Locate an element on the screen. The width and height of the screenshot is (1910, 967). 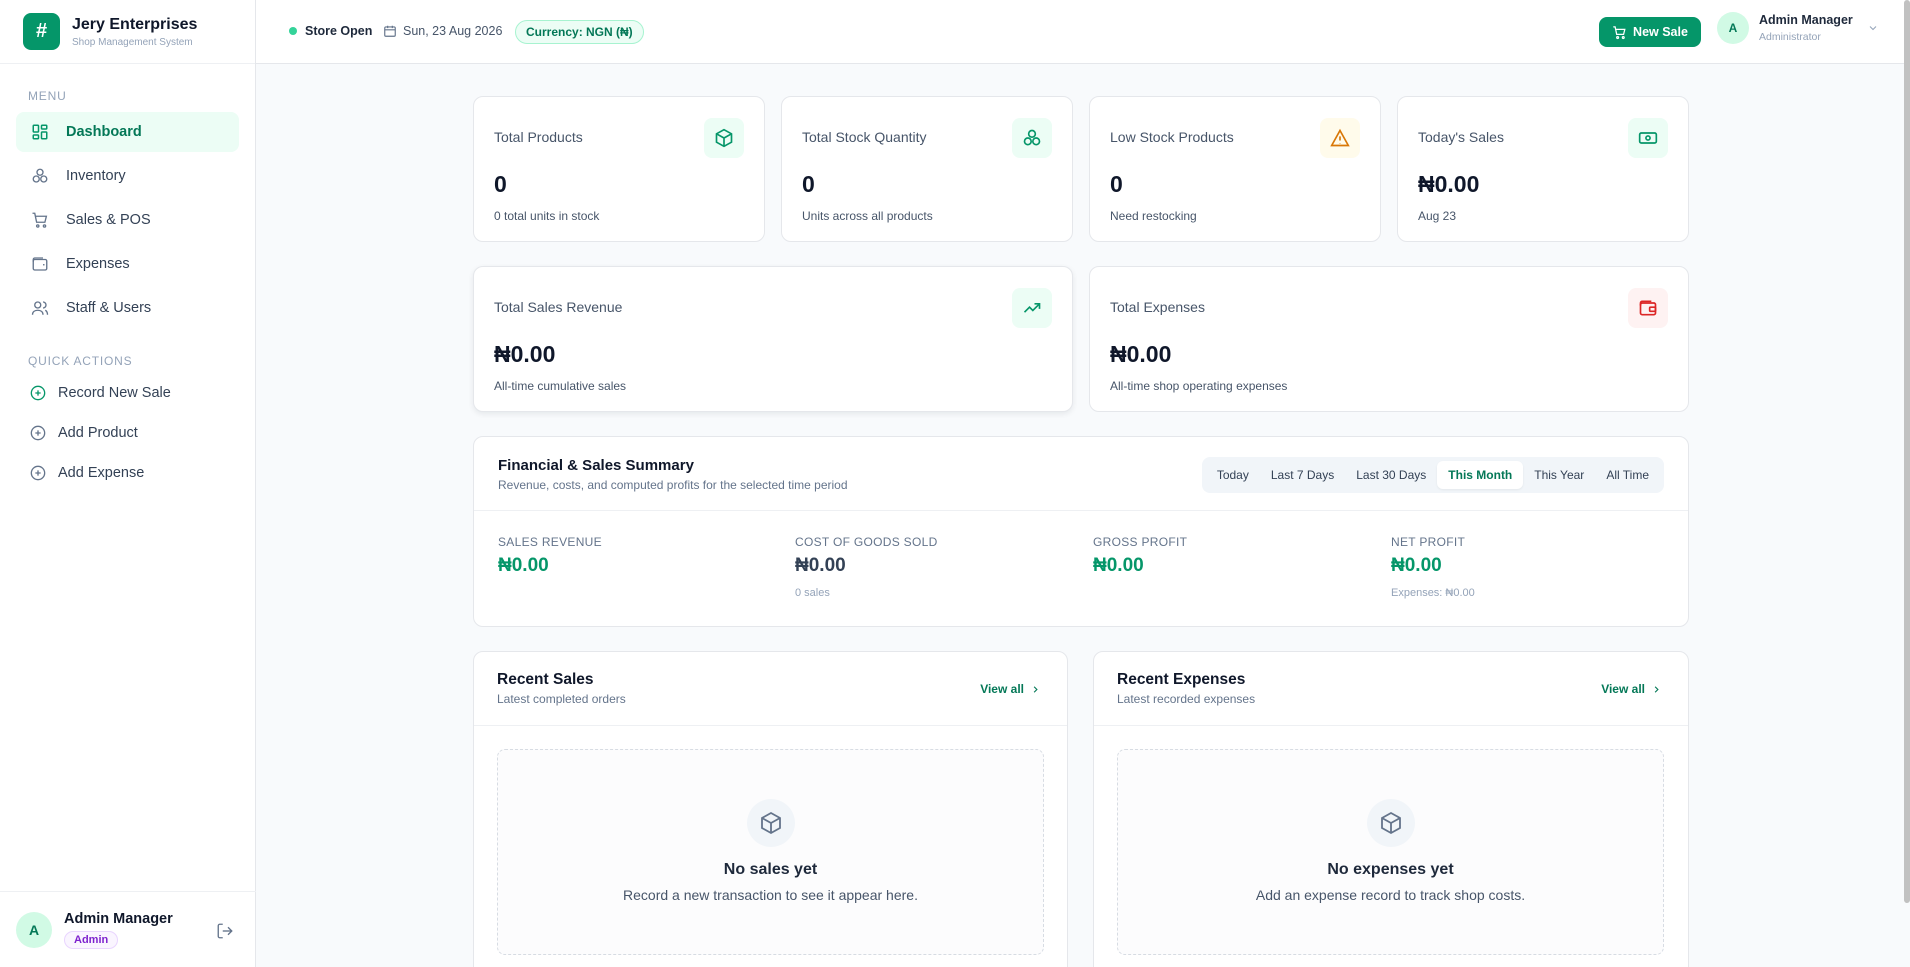
quick-actions-label: QUICK ACTIONS is located at coordinates (80, 361).